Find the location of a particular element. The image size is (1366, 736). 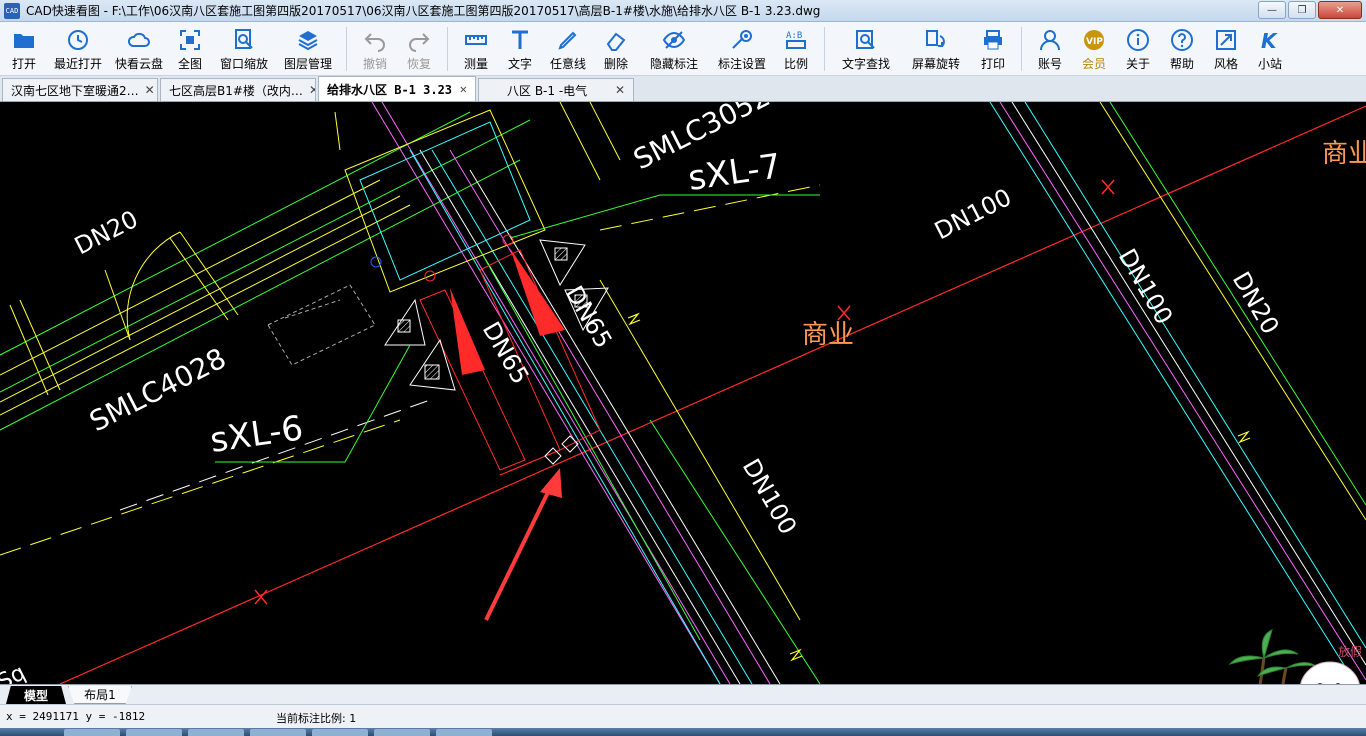

undo-button: 撤销 is located at coordinates (375, 49).